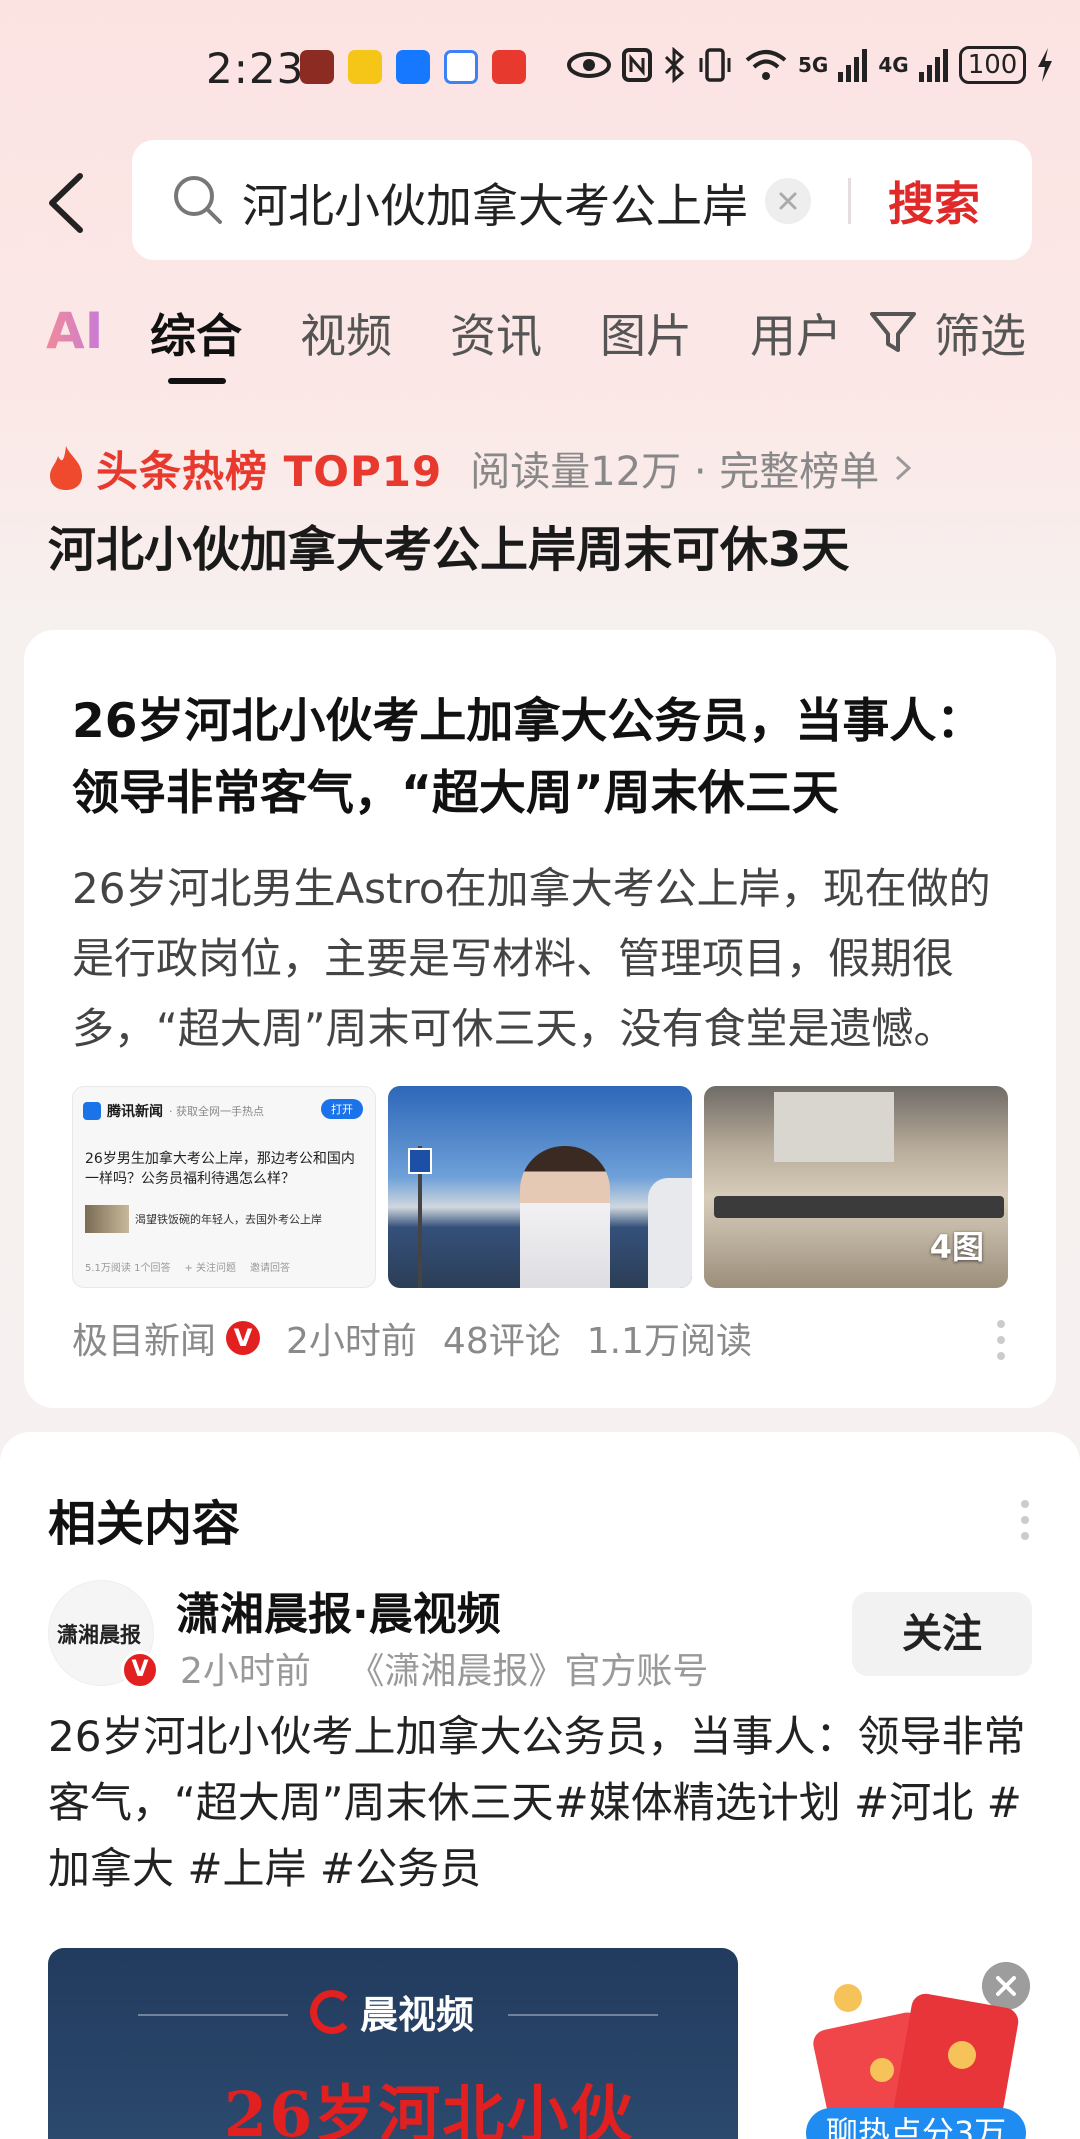 The height and width of the screenshot is (2139, 1080). Describe the element at coordinates (849, 201) in the screenshot. I see `search-divider` at that location.